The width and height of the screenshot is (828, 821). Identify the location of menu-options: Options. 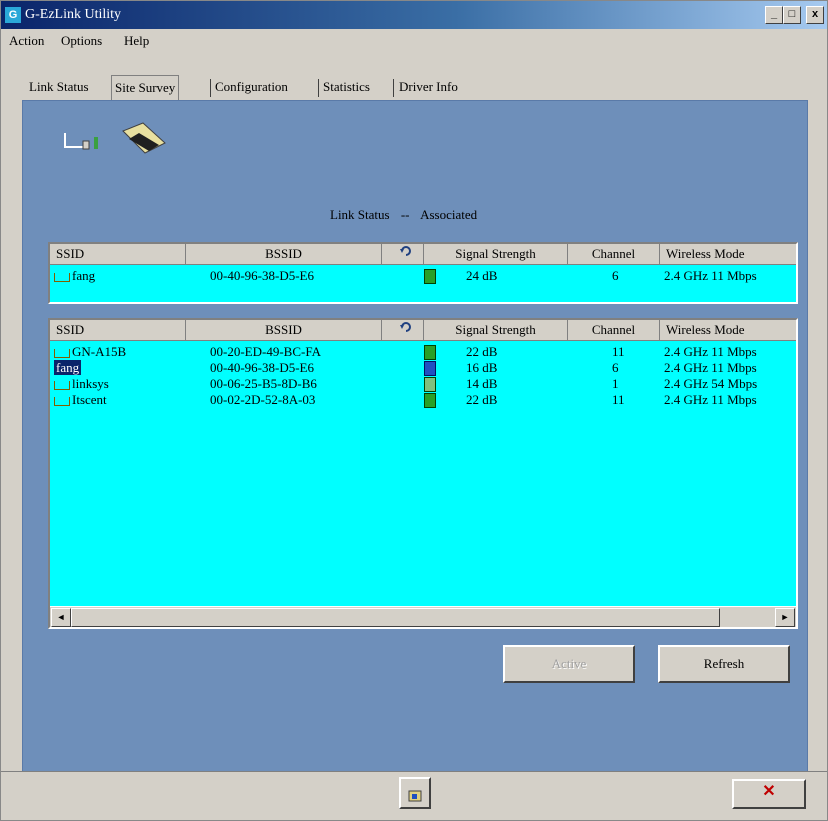
(81, 41).